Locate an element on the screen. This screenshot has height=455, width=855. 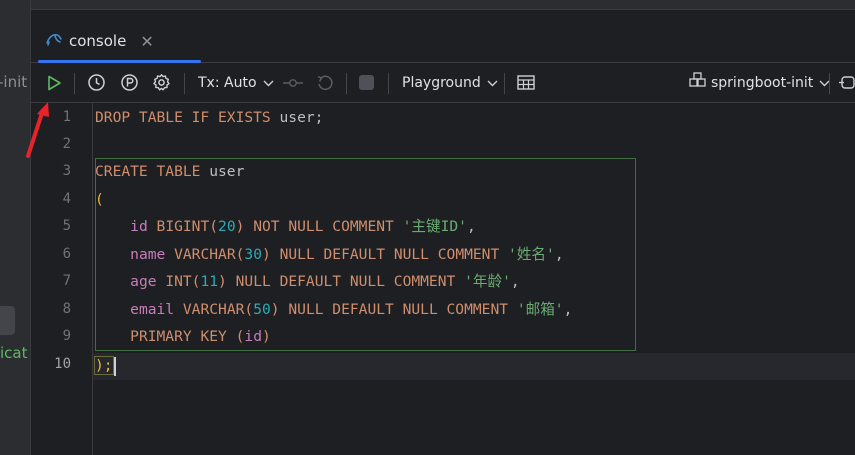
editor-tab-bar: console ✕ is located at coordinates (443, 36).